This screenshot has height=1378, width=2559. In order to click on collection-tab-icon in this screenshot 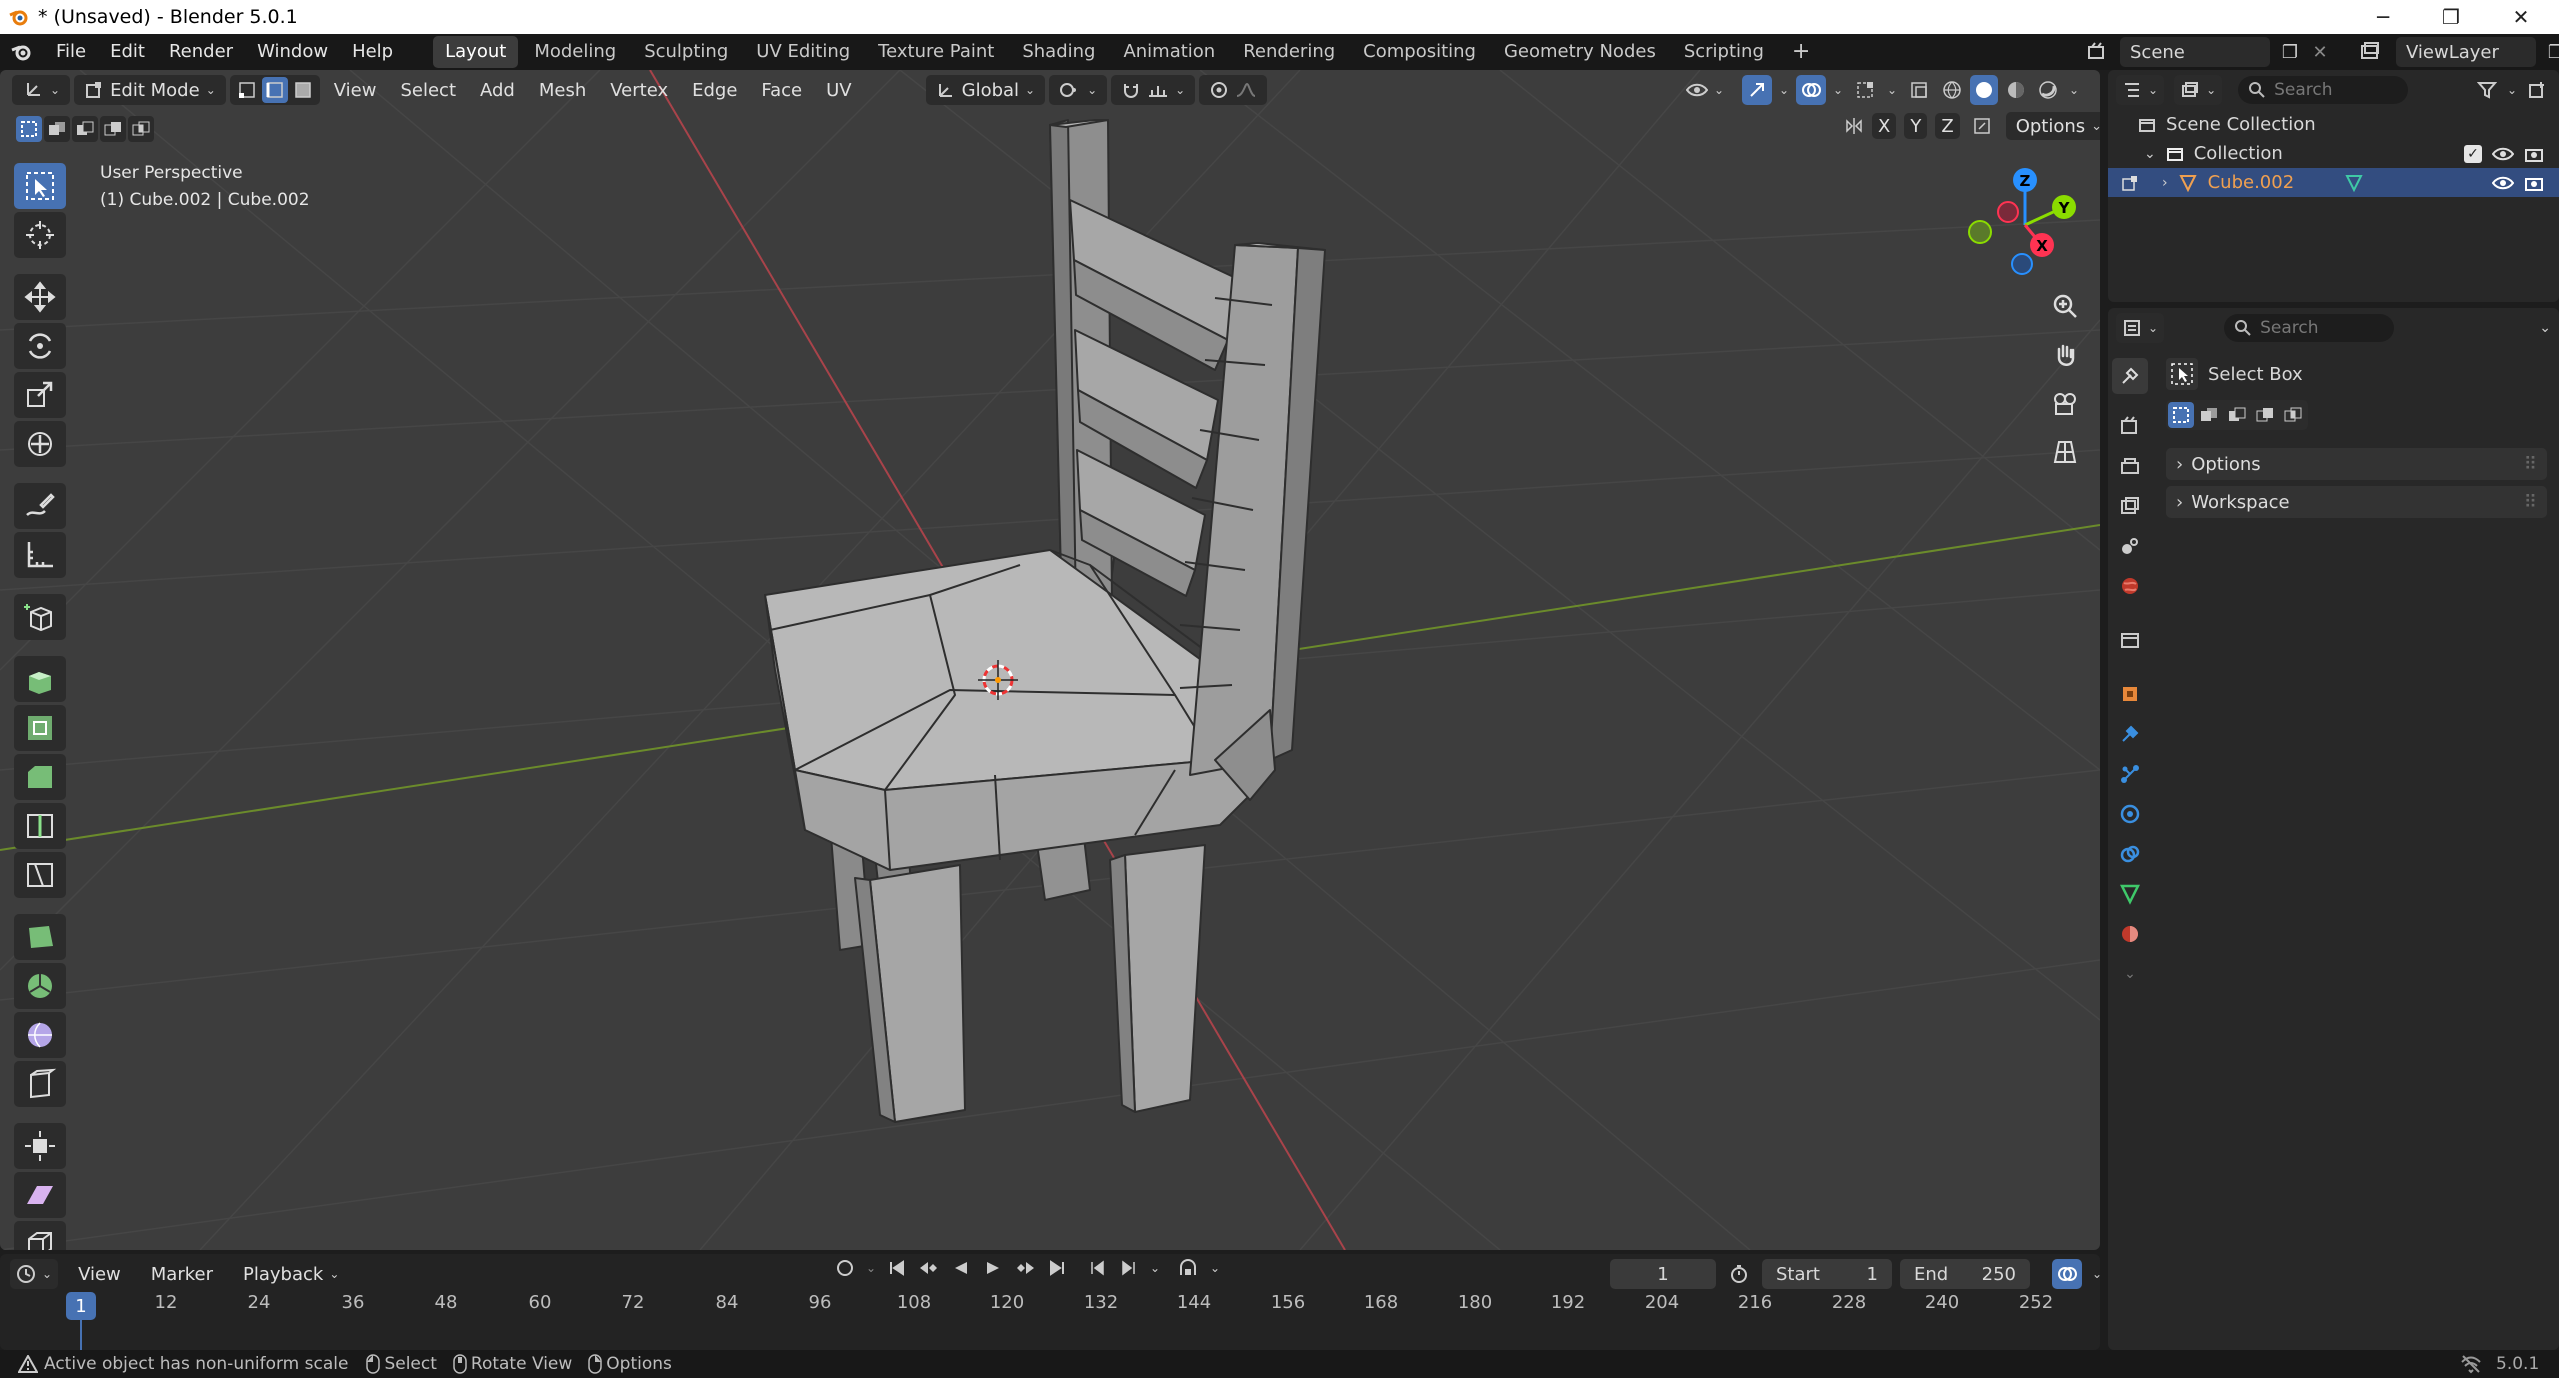, I will do `click(2130, 640)`.